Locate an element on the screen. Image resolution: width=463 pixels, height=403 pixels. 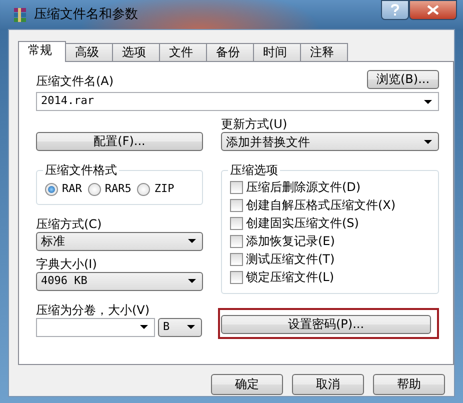
radio-label: ZIP is located at coordinates (164, 189).